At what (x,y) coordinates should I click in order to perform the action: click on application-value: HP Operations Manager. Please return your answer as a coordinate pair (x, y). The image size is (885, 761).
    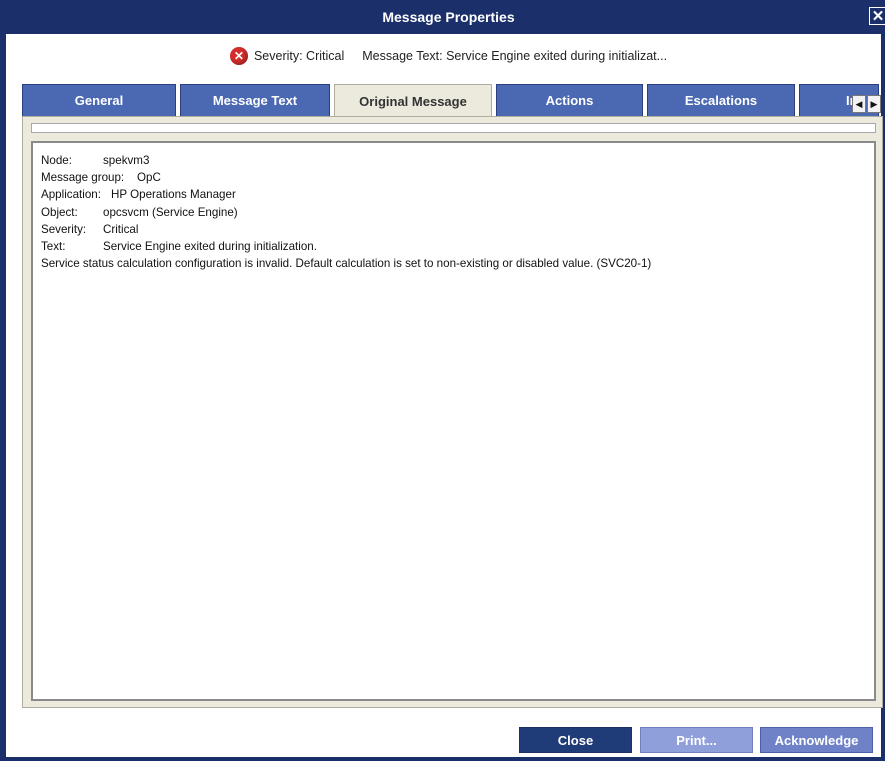
    Looking at the image, I should click on (173, 195).